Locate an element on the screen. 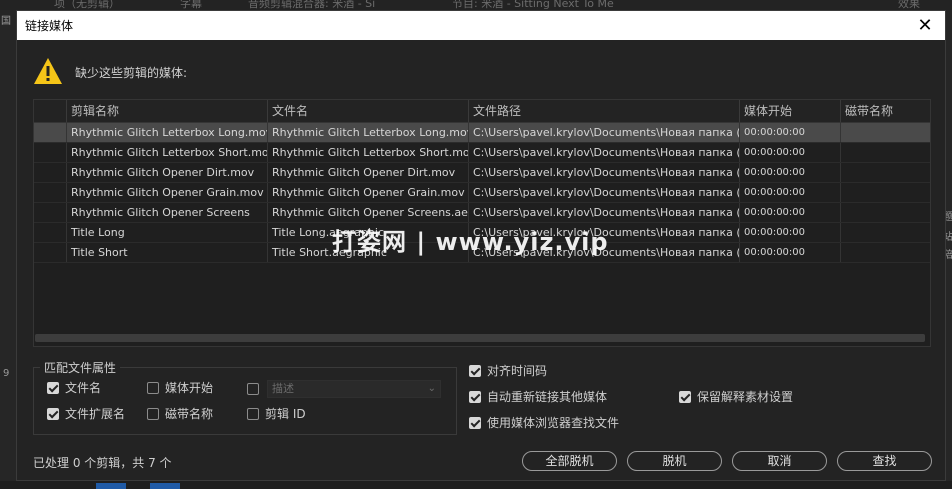  horizontal-scrollbar is located at coordinates (480, 338).